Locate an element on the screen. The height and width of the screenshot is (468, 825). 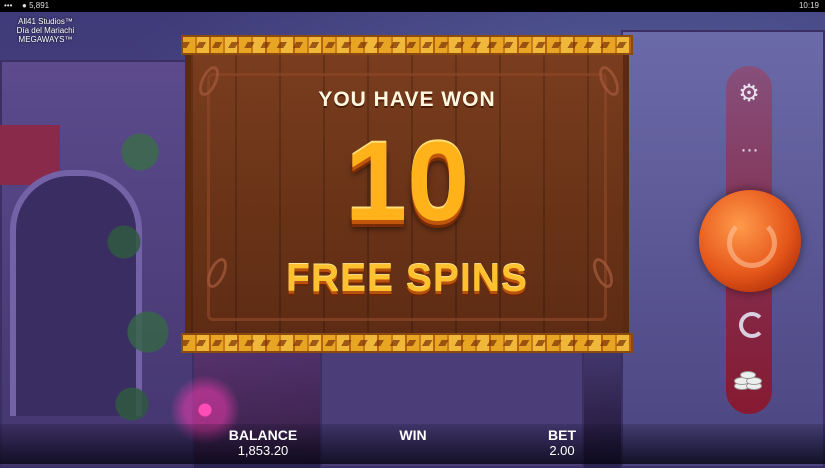
bet-value: 2.00 is located at coordinates (562, 450).